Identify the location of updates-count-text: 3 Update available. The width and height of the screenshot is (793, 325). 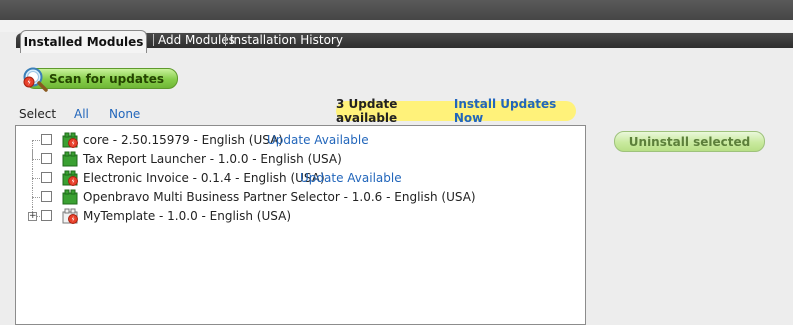
(367, 111).